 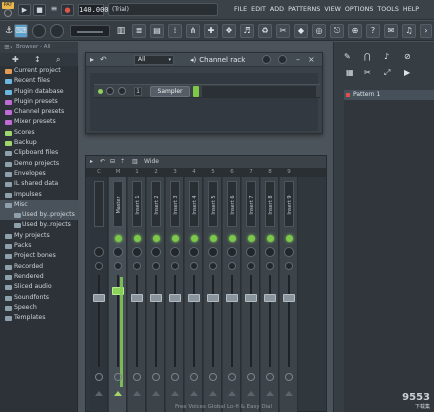 What do you see at coordinates (39, 195) in the screenshot?
I see `browser-item: Impulses` at bounding box center [39, 195].